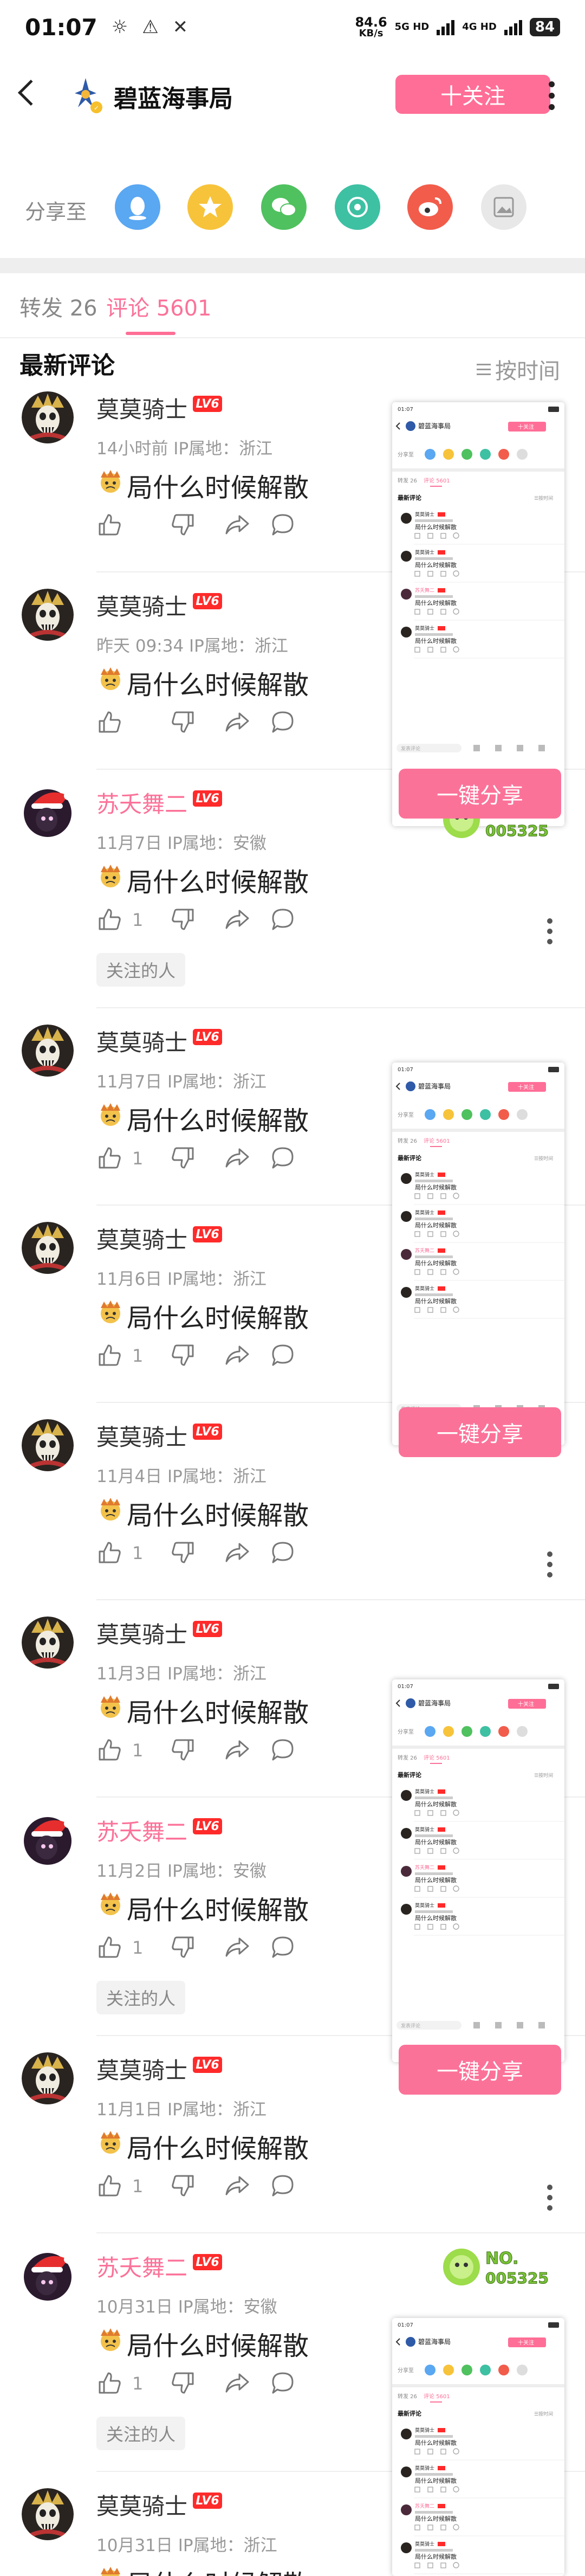 The height and width of the screenshot is (2576, 585). I want to click on sort-button: 按时间, so click(518, 369).